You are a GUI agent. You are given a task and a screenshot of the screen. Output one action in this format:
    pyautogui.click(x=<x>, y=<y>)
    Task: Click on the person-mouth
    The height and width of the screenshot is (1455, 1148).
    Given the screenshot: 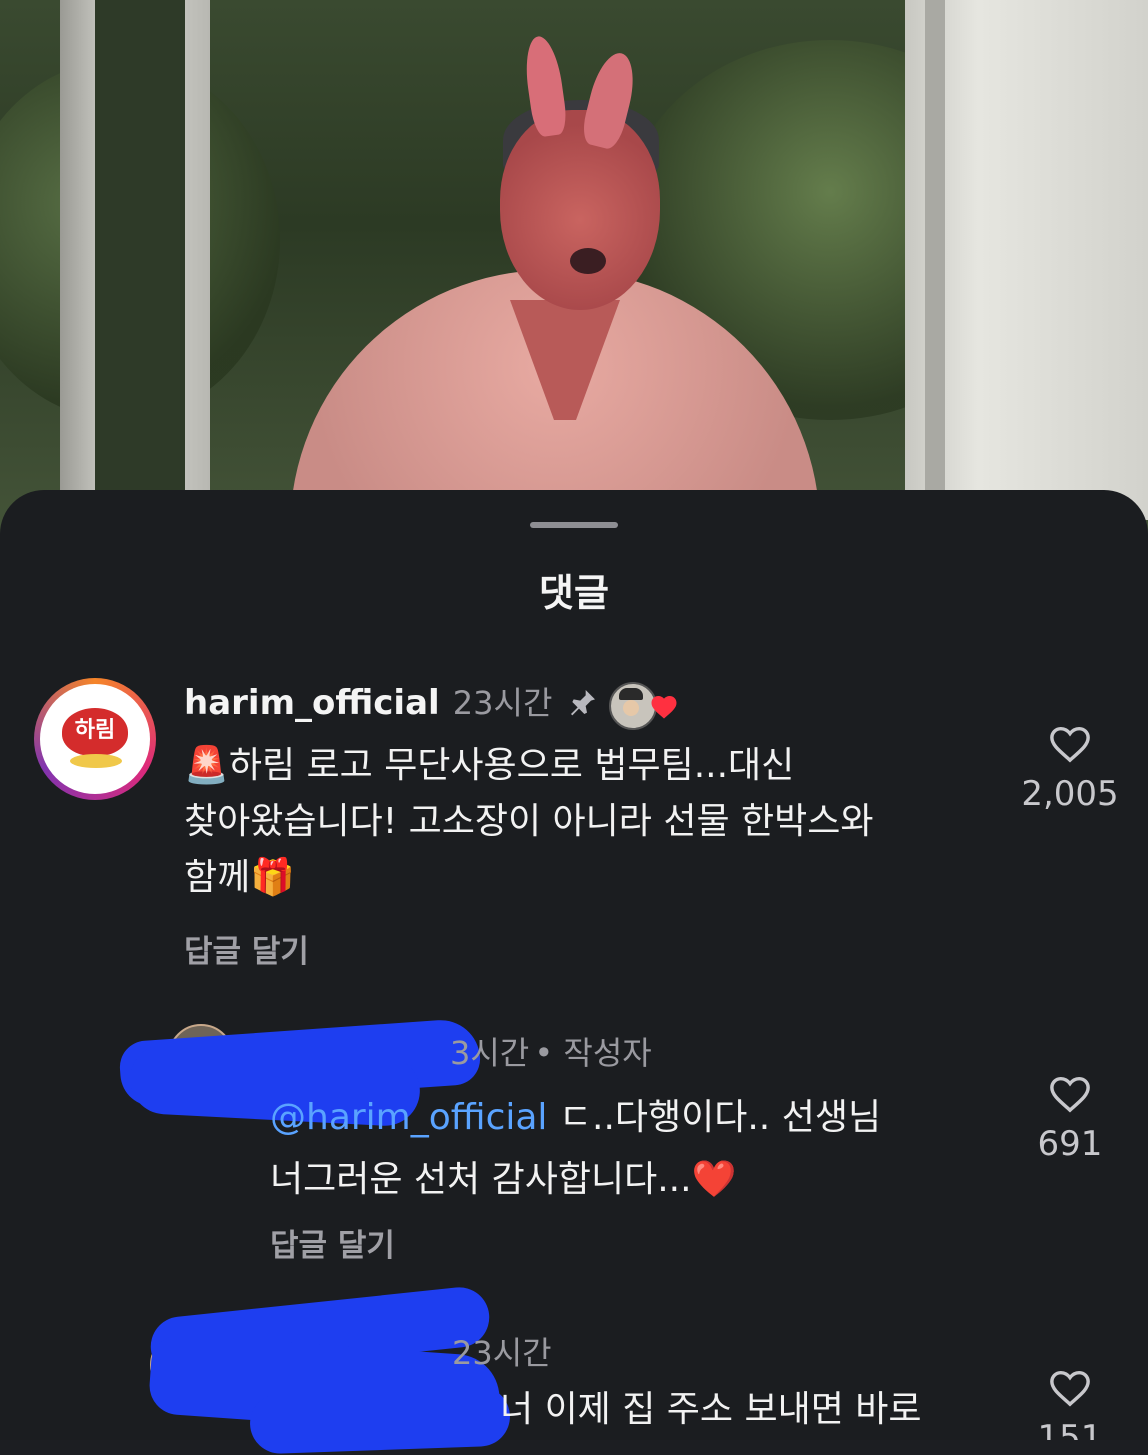 What is the action you would take?
    pyautogui.click(x=588, y=261)
    